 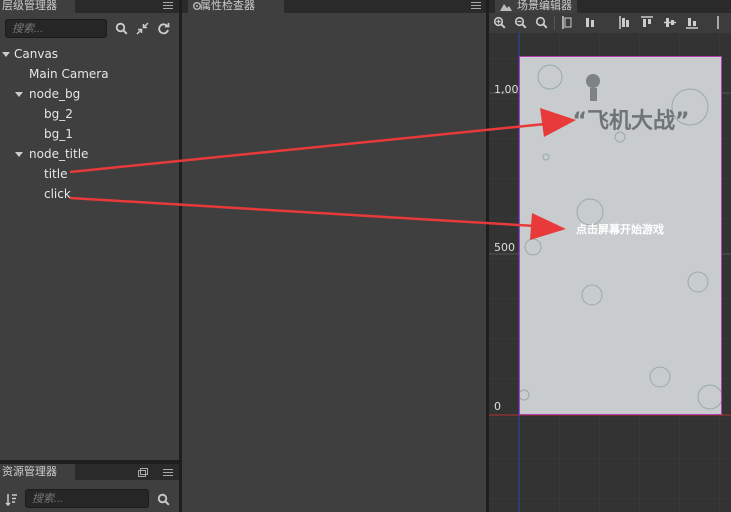 What do you see at coordinates (11, 499) in the screenshot?
I see `sort-icon` at bounding box center [11, 499].